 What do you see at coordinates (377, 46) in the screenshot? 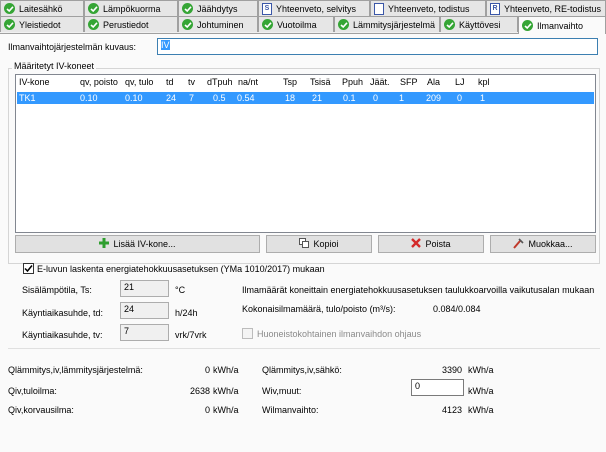
I see `description-input: IV` at bounding box center [377, 46].